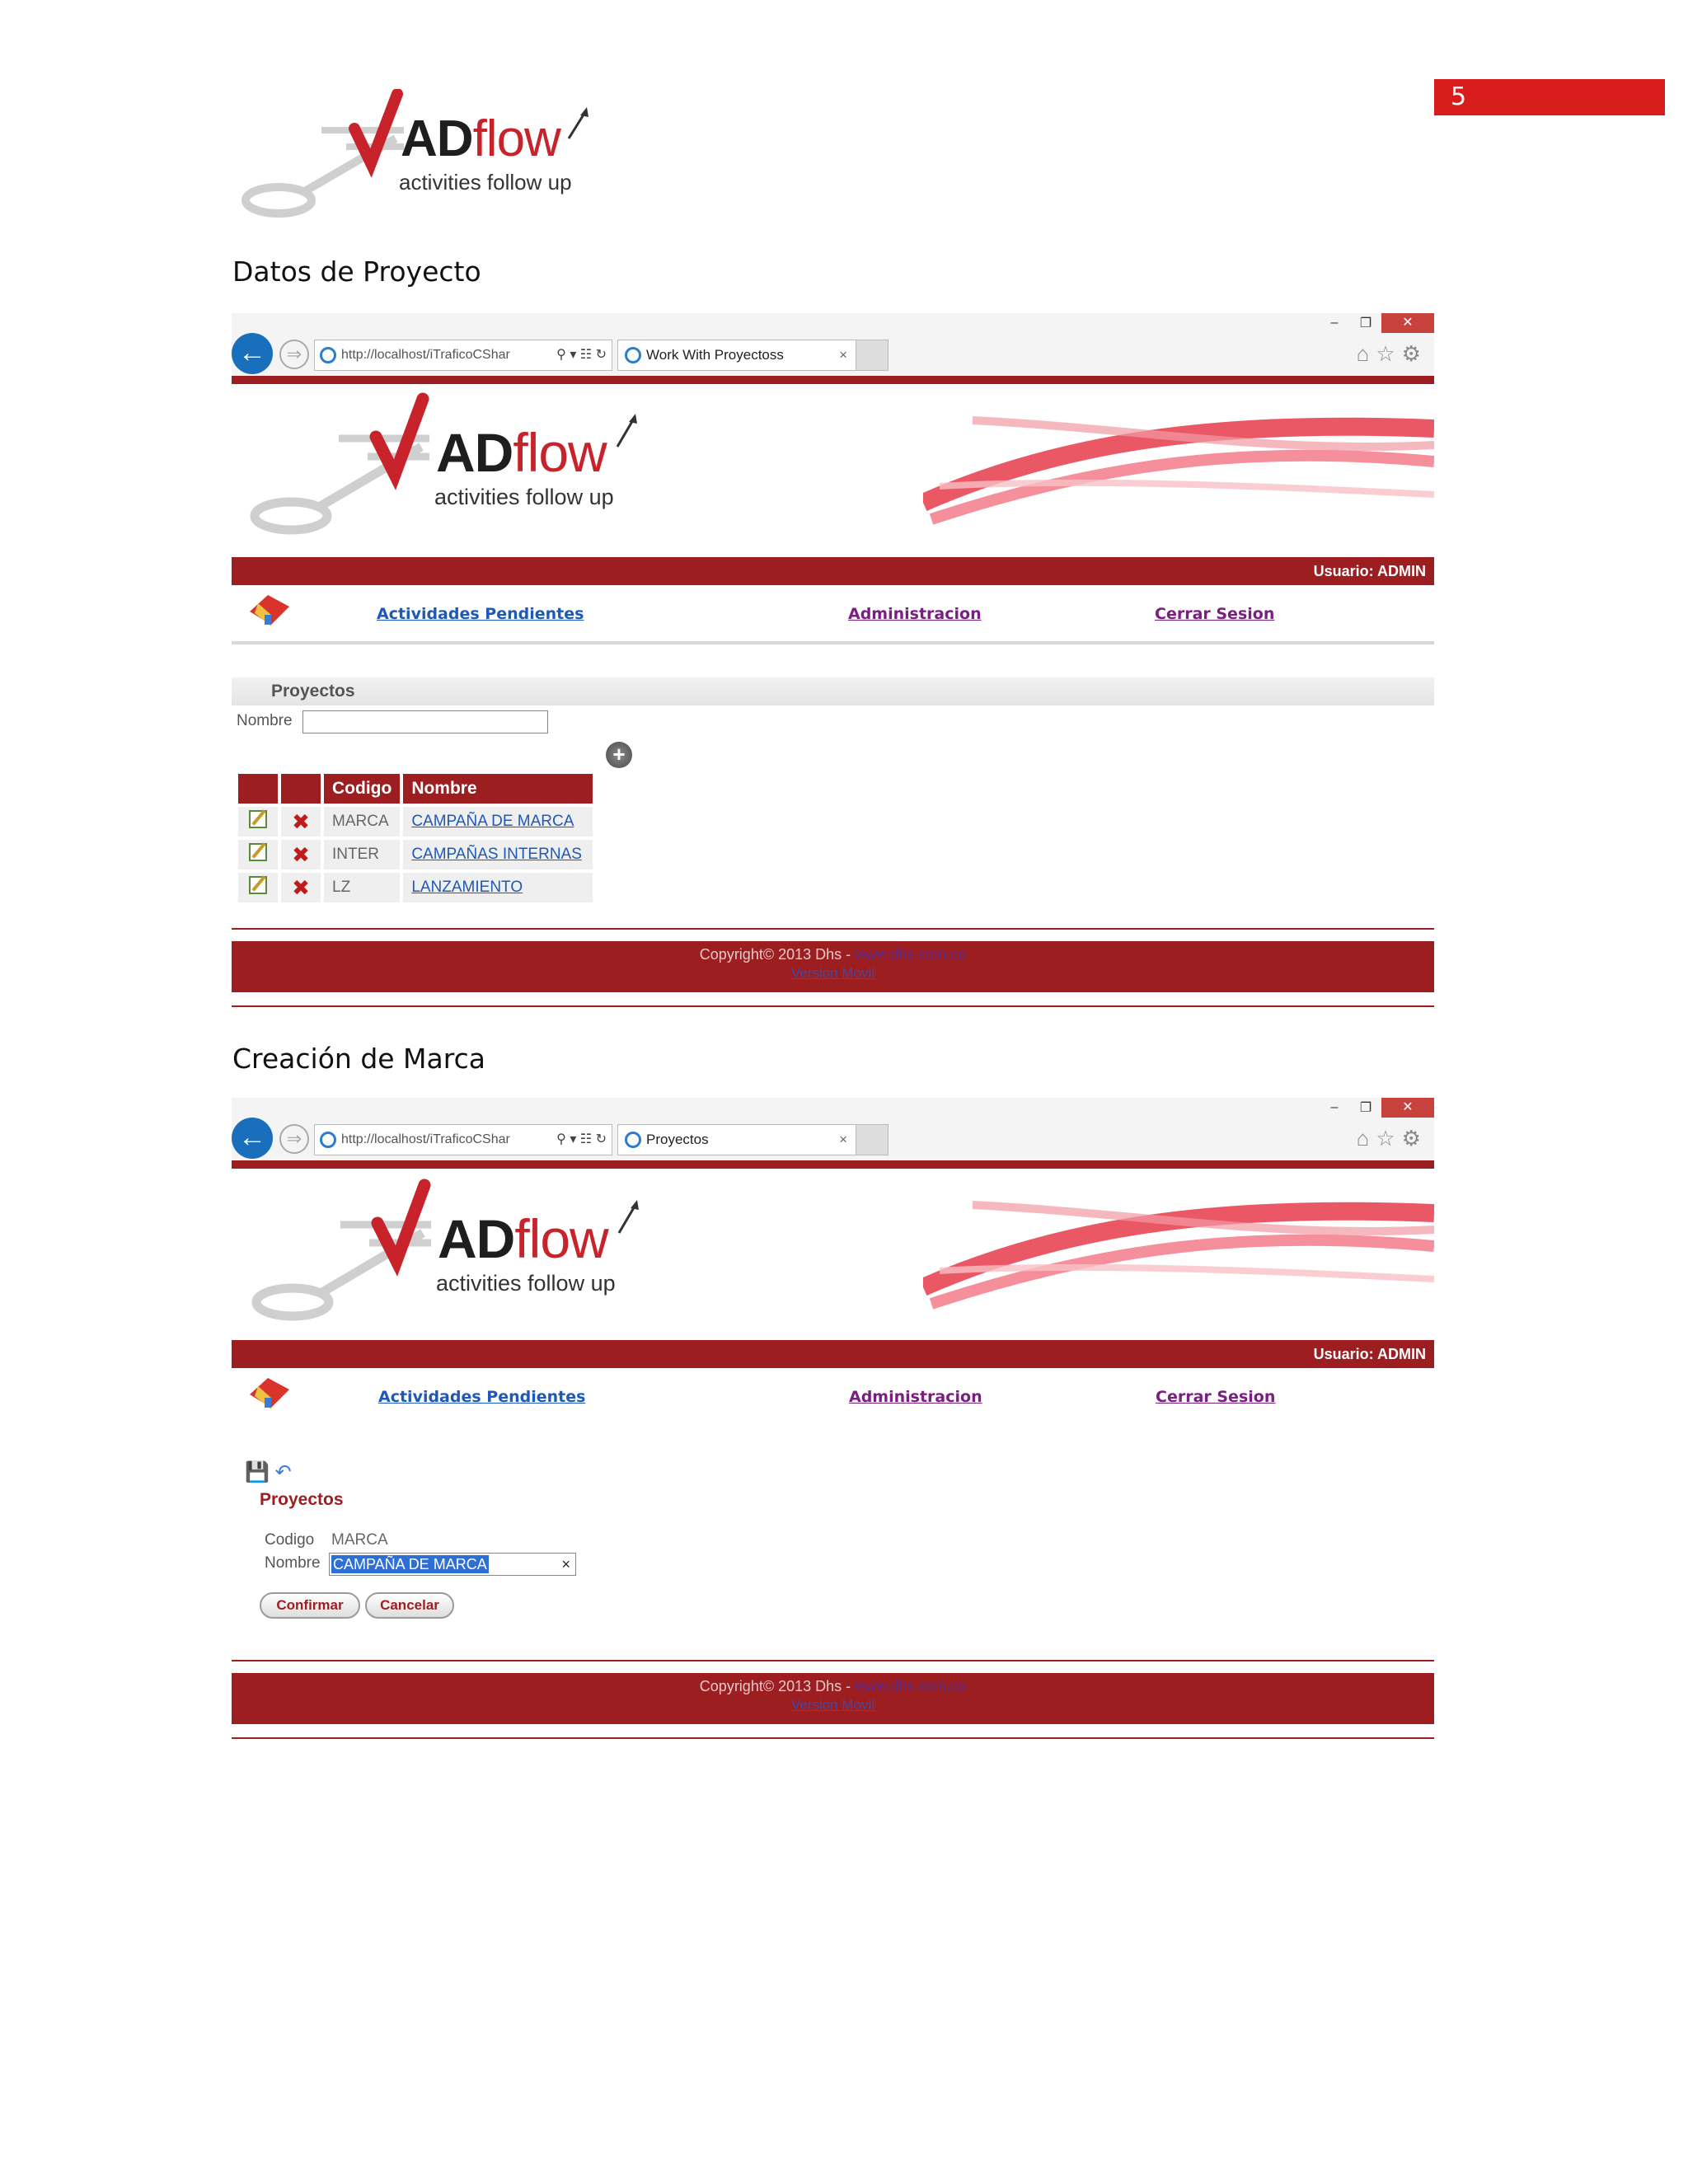  What do you see at coordinates (310, 1605) in the screenshot?
I see `confirm-button: Confirmar` at bounding box center [310, 1605].